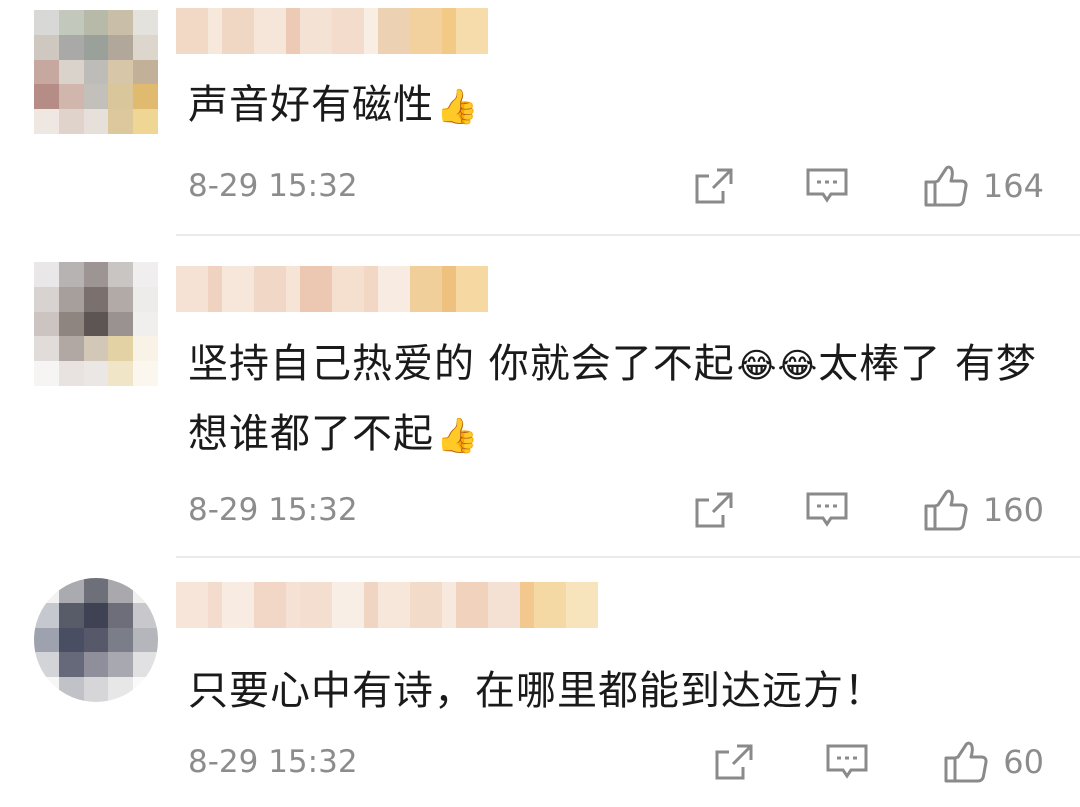 The height and width of the screenshot is (807, 1080). What do you see at coordinates (614, 400) in the screenshot?
I see `comment-text: 坚持自己热爱的 你就会了不起😂😂太棒了 有梦想谁都了不起👍` at bounding box center [614, 400].